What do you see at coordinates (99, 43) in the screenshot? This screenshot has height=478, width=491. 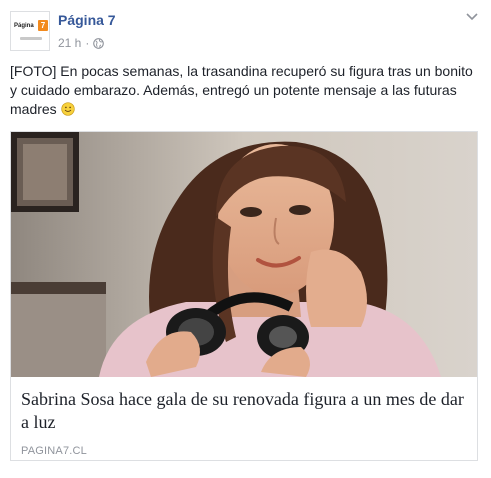 I see `globe-icon` at bounding box center [99, 43].